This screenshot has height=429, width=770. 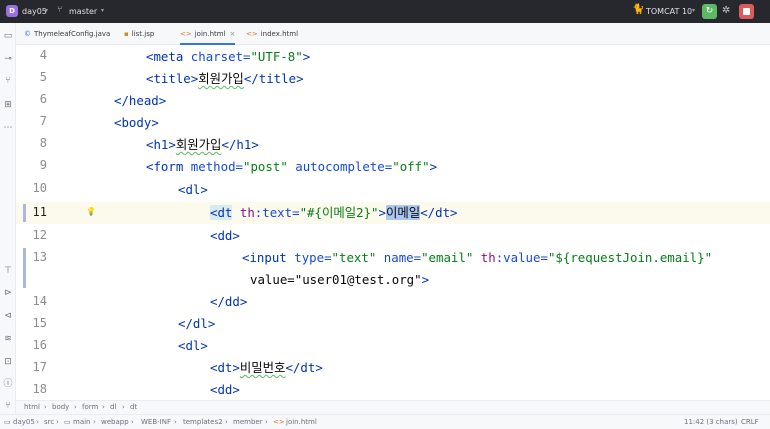 I want to click on cursor-position: 11:42 (3 chars), so click(x=711, y=422).